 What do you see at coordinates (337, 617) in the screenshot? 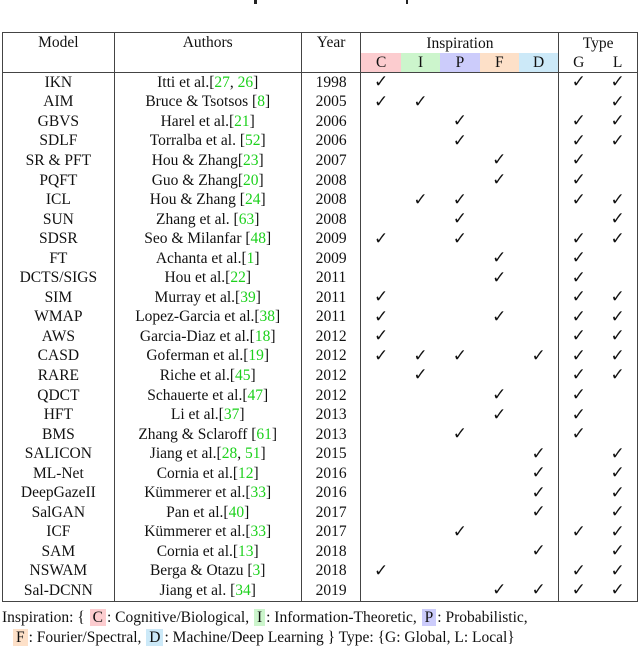
I see `legend-item-i: I: Information-Theoretic,` at bounding box center [337, 617].